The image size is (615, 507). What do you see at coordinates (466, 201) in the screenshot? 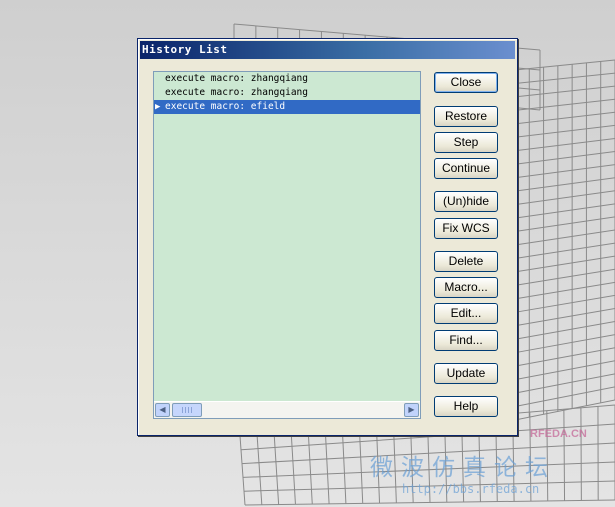
I see `unhide-button: (Un)hide` at bounding box center [466, 201].